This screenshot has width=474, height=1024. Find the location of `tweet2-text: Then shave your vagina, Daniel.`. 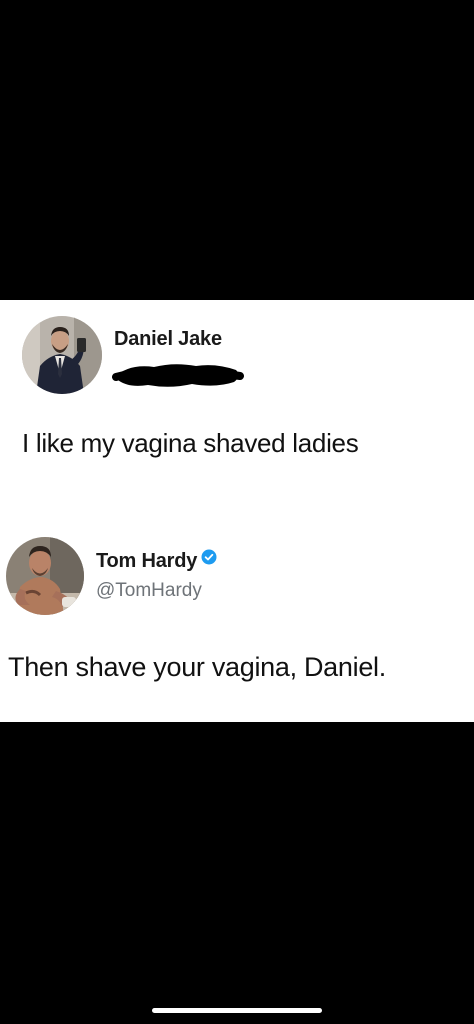

tweet2-text: Then shave your vagina, Daniel. is located at coordinates (197, 667).